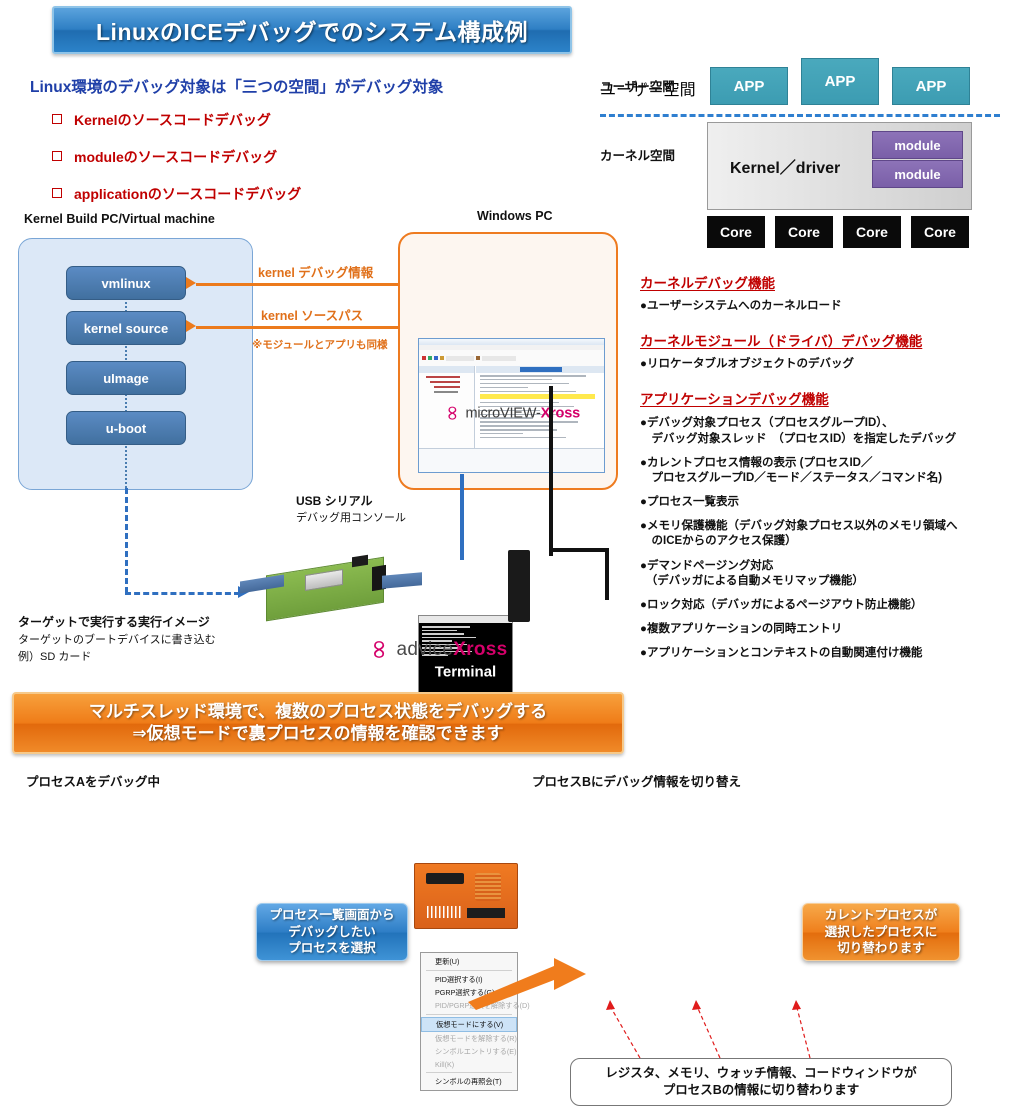 Image resolution: width=1024 pixels, height=1115 pixels. I want to click on windows-pc-heading: Windows PC, so click(515, 216).